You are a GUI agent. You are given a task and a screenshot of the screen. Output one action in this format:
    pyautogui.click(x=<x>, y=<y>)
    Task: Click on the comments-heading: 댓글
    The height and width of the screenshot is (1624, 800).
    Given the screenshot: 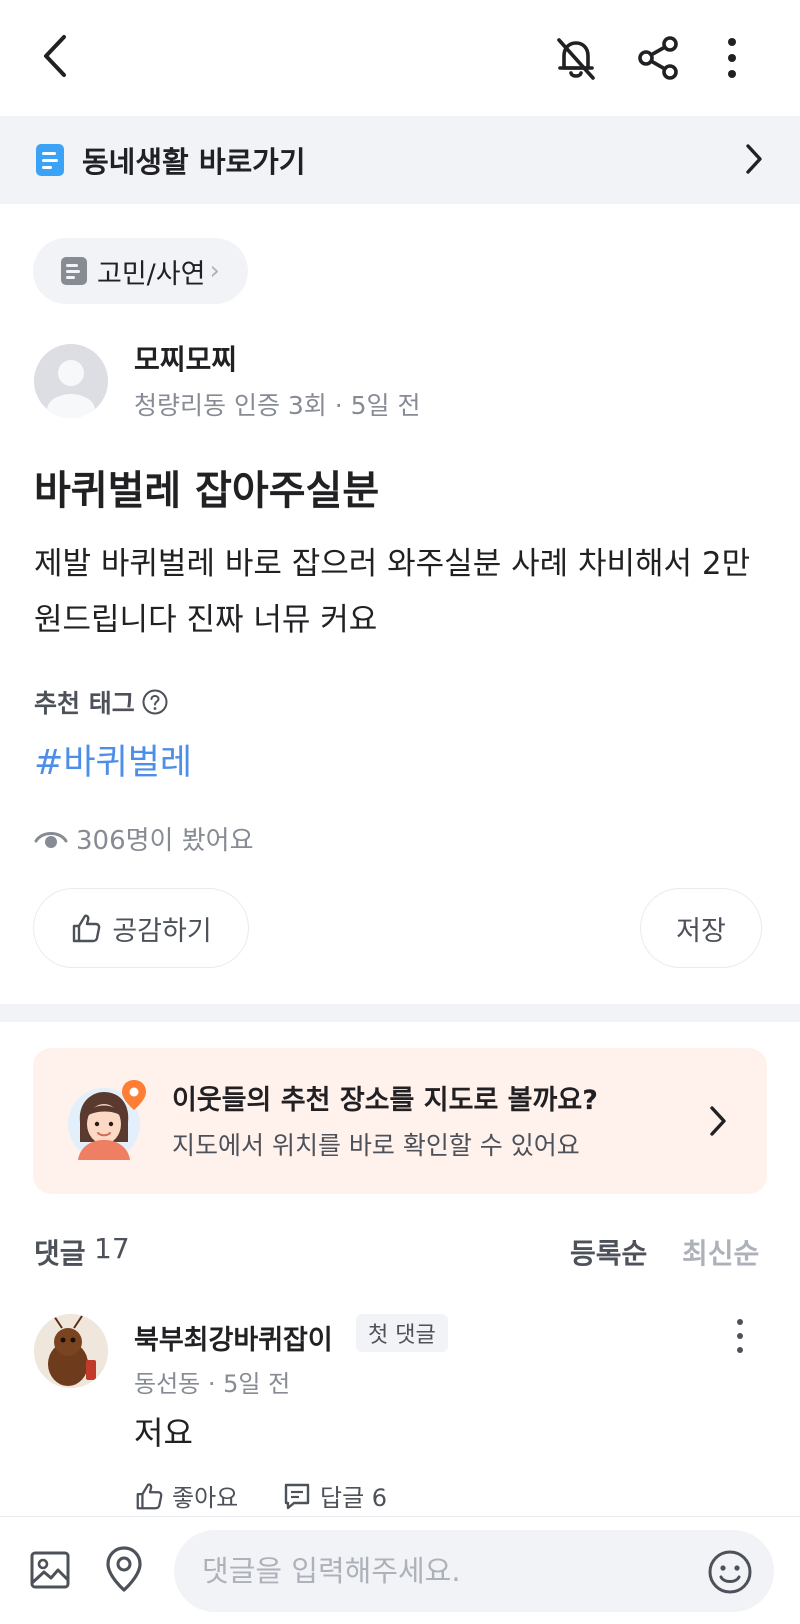 What is the action you would take?
    pyautogui.click(x=60, y=1253)
    